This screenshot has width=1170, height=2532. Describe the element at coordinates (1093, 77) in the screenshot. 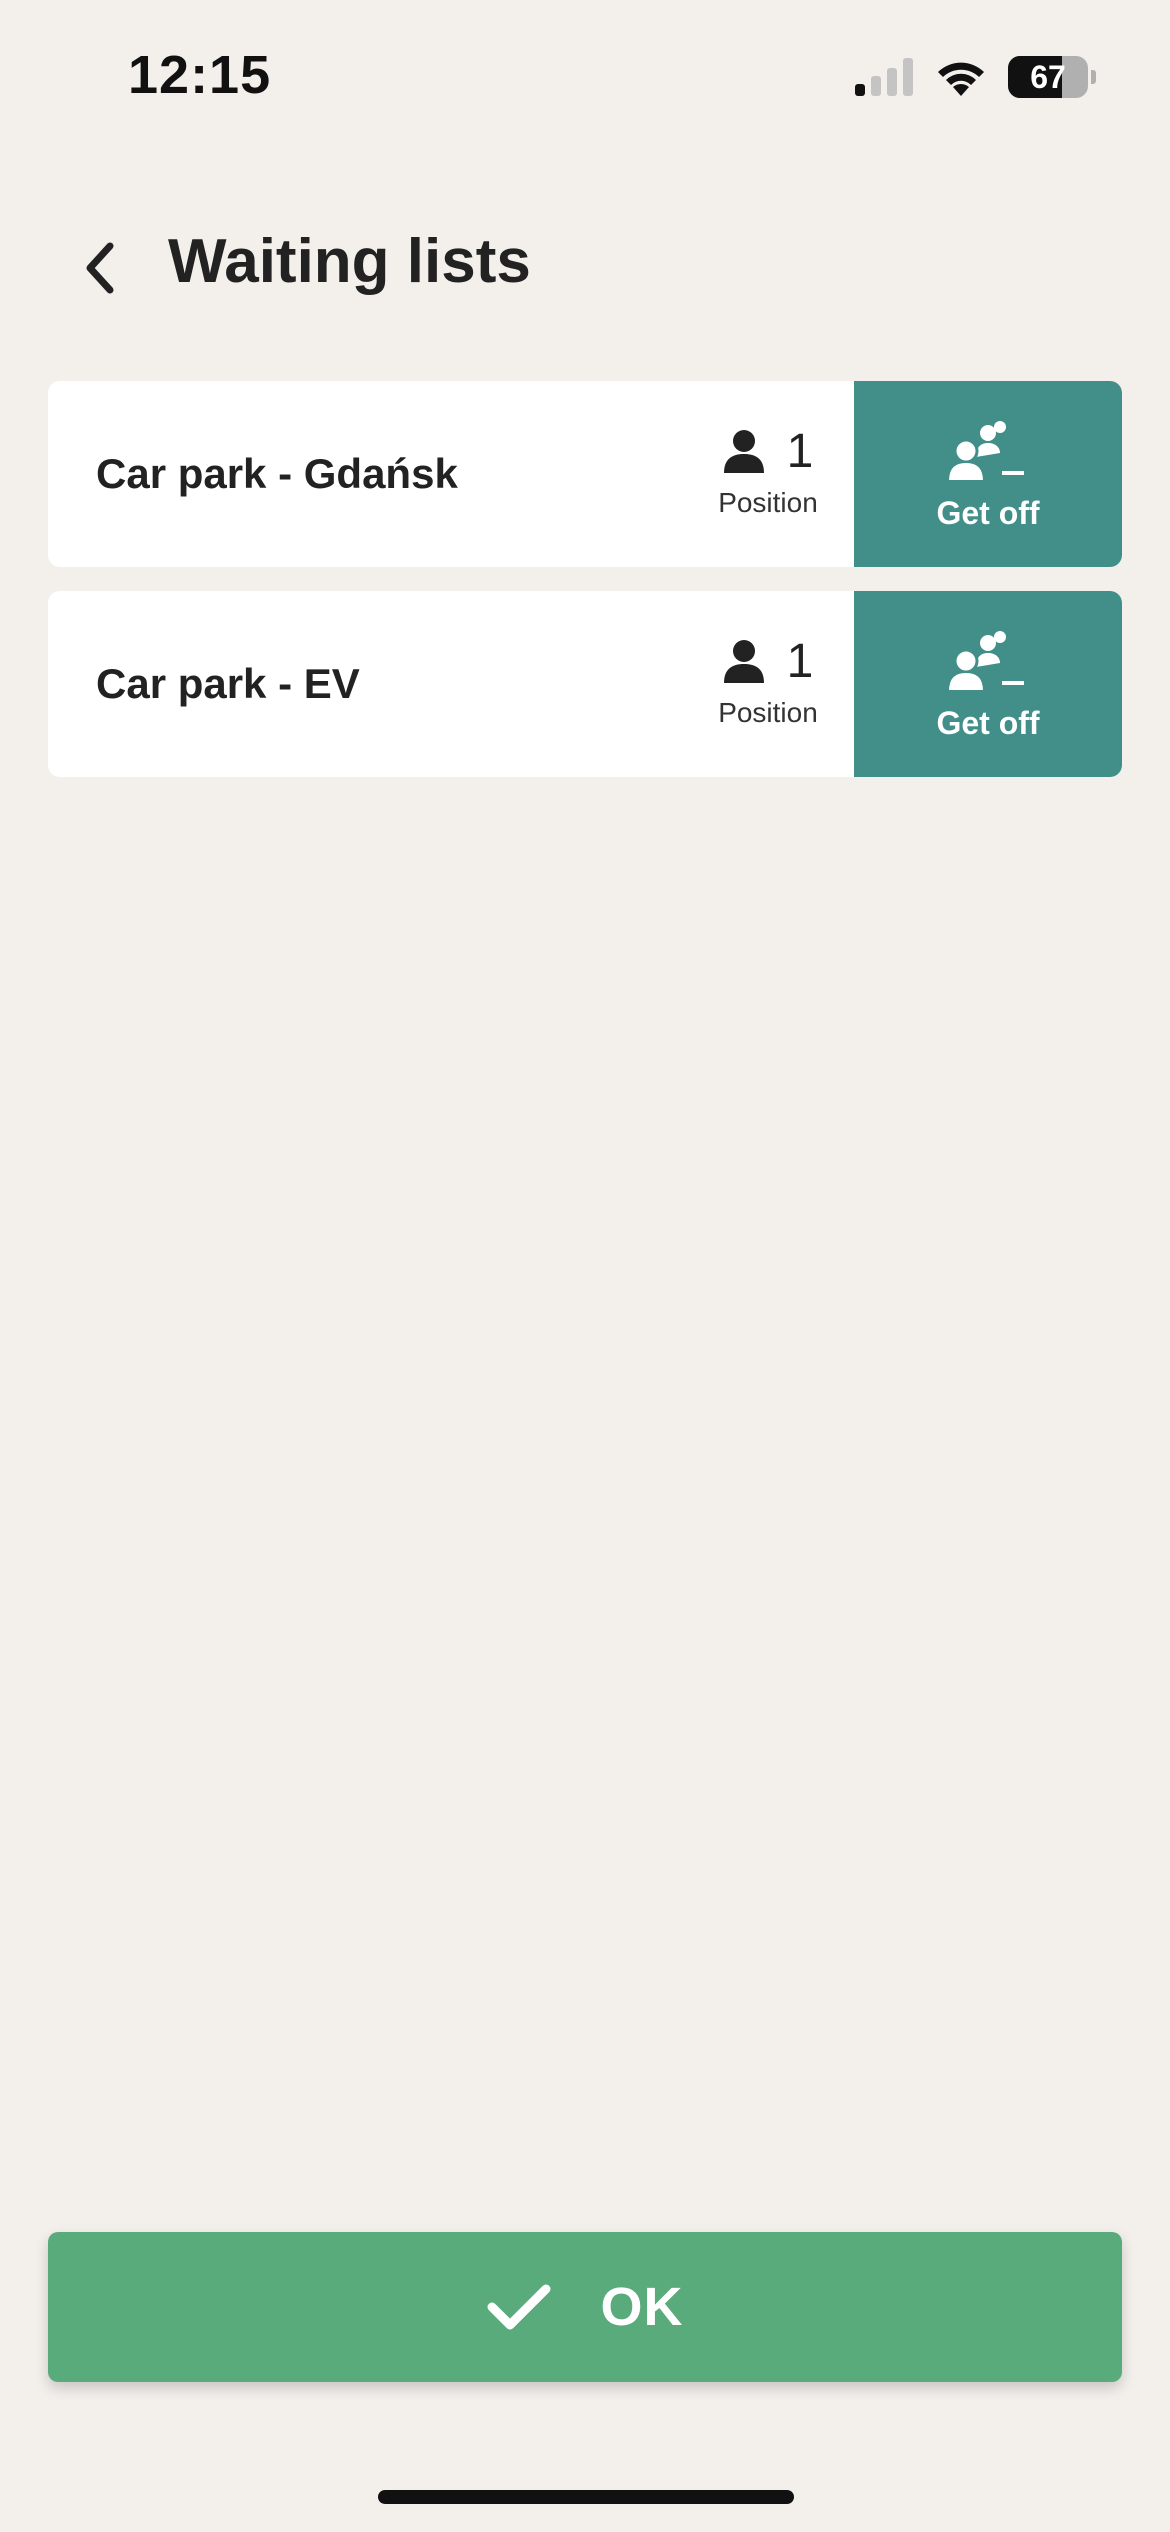

I see `battery-nub` at that location.